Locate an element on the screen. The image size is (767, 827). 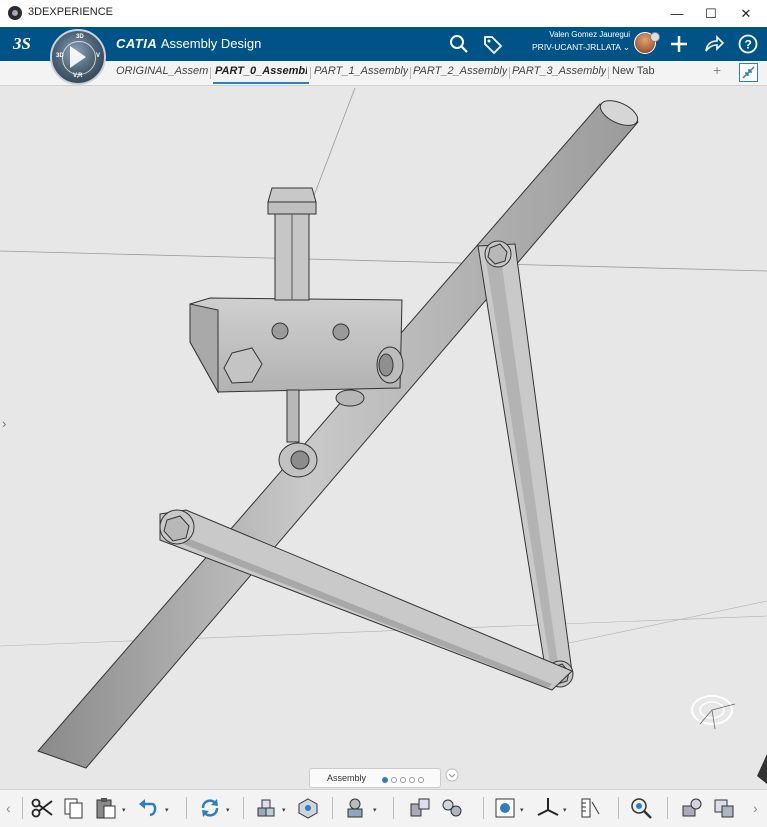
window-title-bar: 3DEXPERIENCE — ☐ ✕ is located at coordinates (383, 14).